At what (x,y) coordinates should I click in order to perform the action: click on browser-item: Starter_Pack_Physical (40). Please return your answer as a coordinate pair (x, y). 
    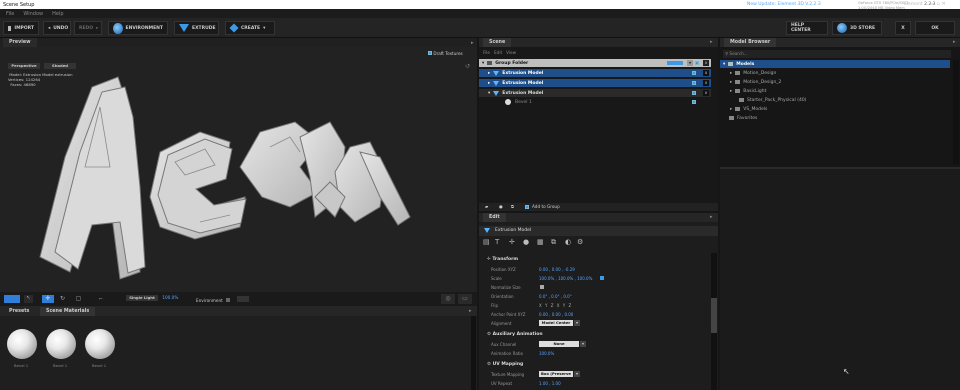
    Looking at the image, I should click on (771, 100).